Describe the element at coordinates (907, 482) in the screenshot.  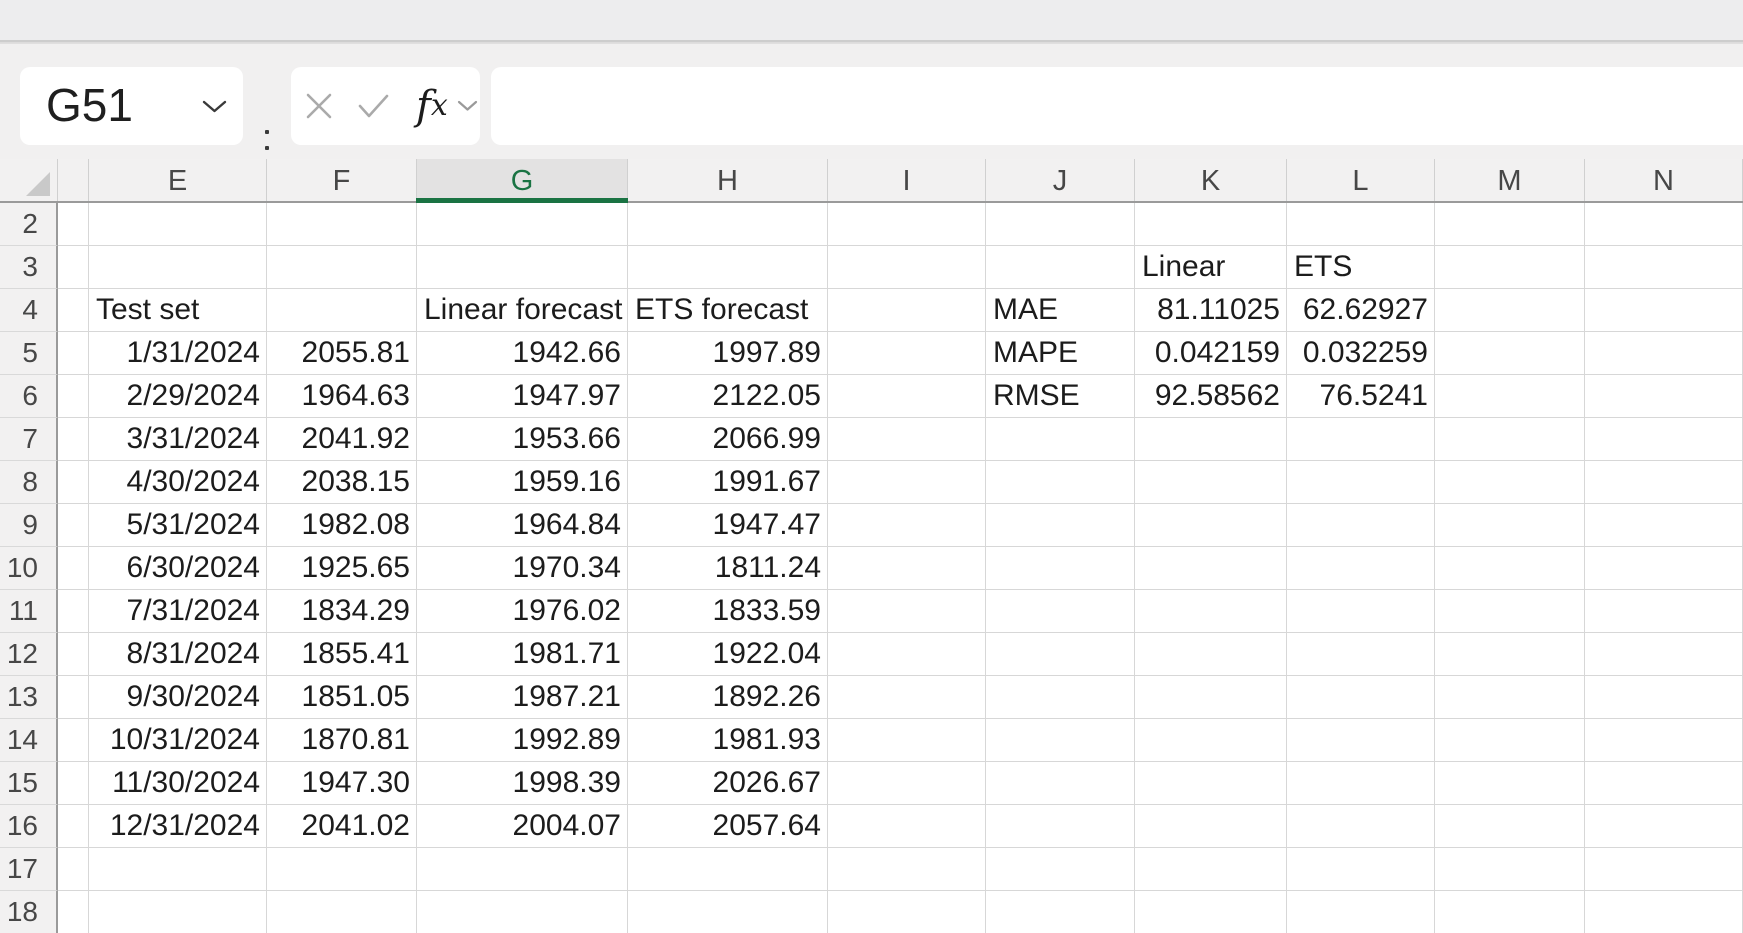
I see `cell-I8` at that location.